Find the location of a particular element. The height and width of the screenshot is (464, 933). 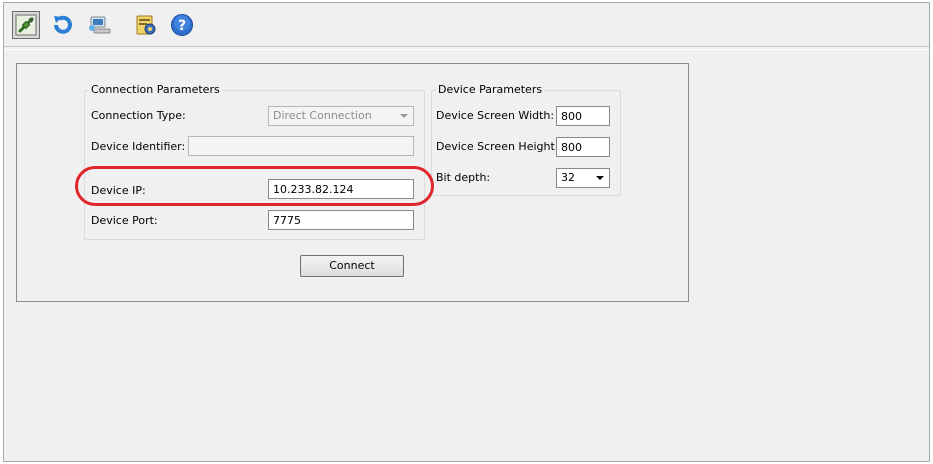

device-icon is located at coordinates (100, 25).